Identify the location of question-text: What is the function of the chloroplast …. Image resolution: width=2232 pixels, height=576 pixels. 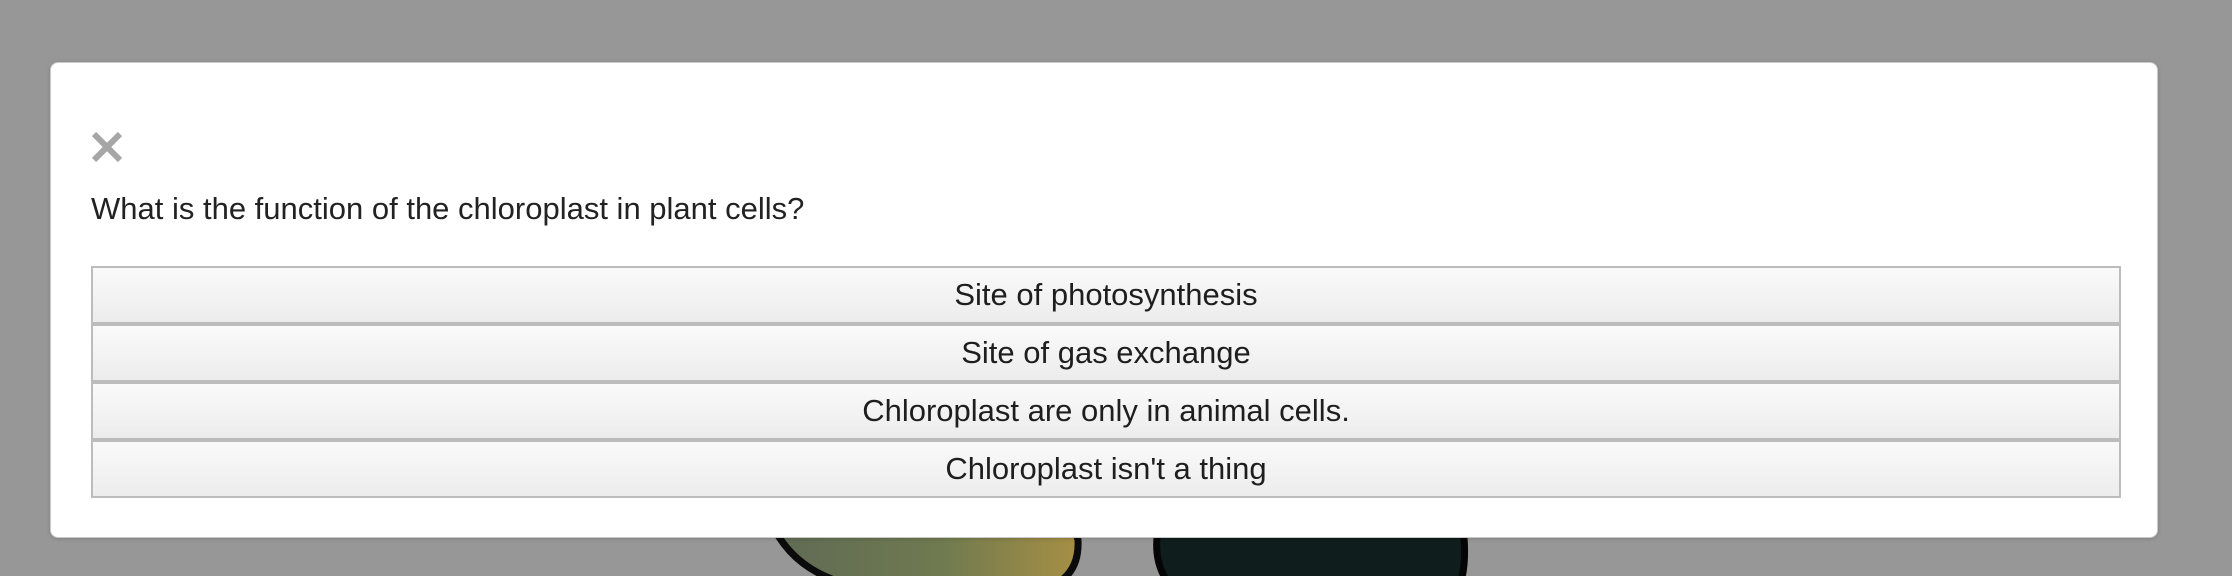
(448, 208).